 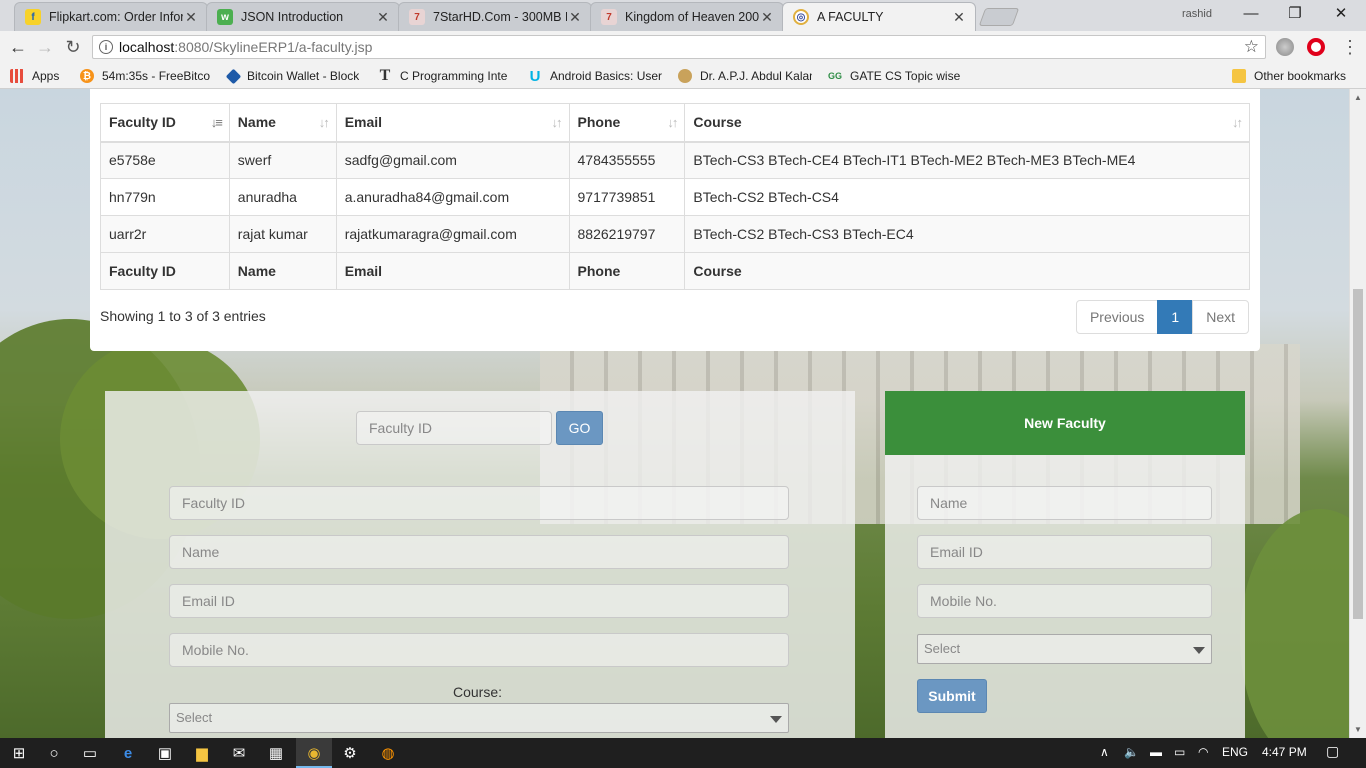 What do you see at coordinates (183, 316) in the screenshot?
I see `table-info: Showing 1 to 3 of 3 entries` at bounding box center [183, 316].